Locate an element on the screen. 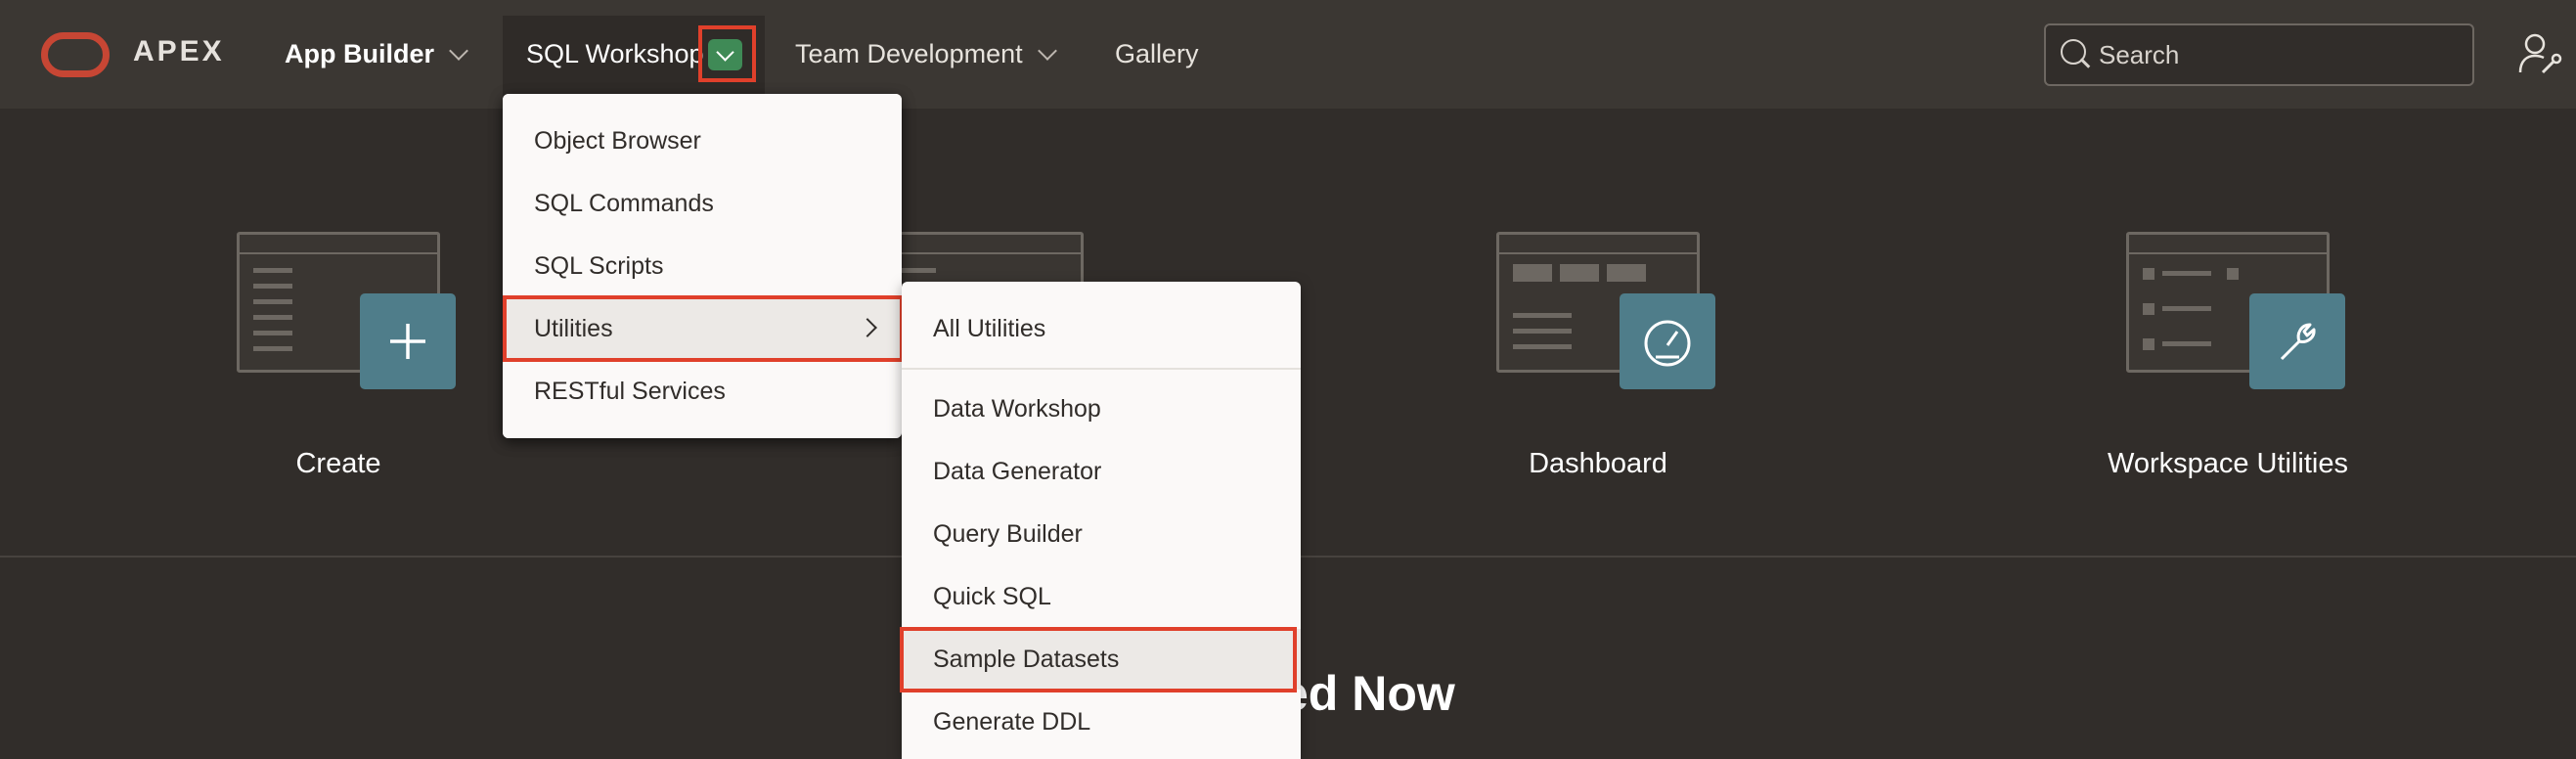  plus-icon is located at coordinates (408, 341).